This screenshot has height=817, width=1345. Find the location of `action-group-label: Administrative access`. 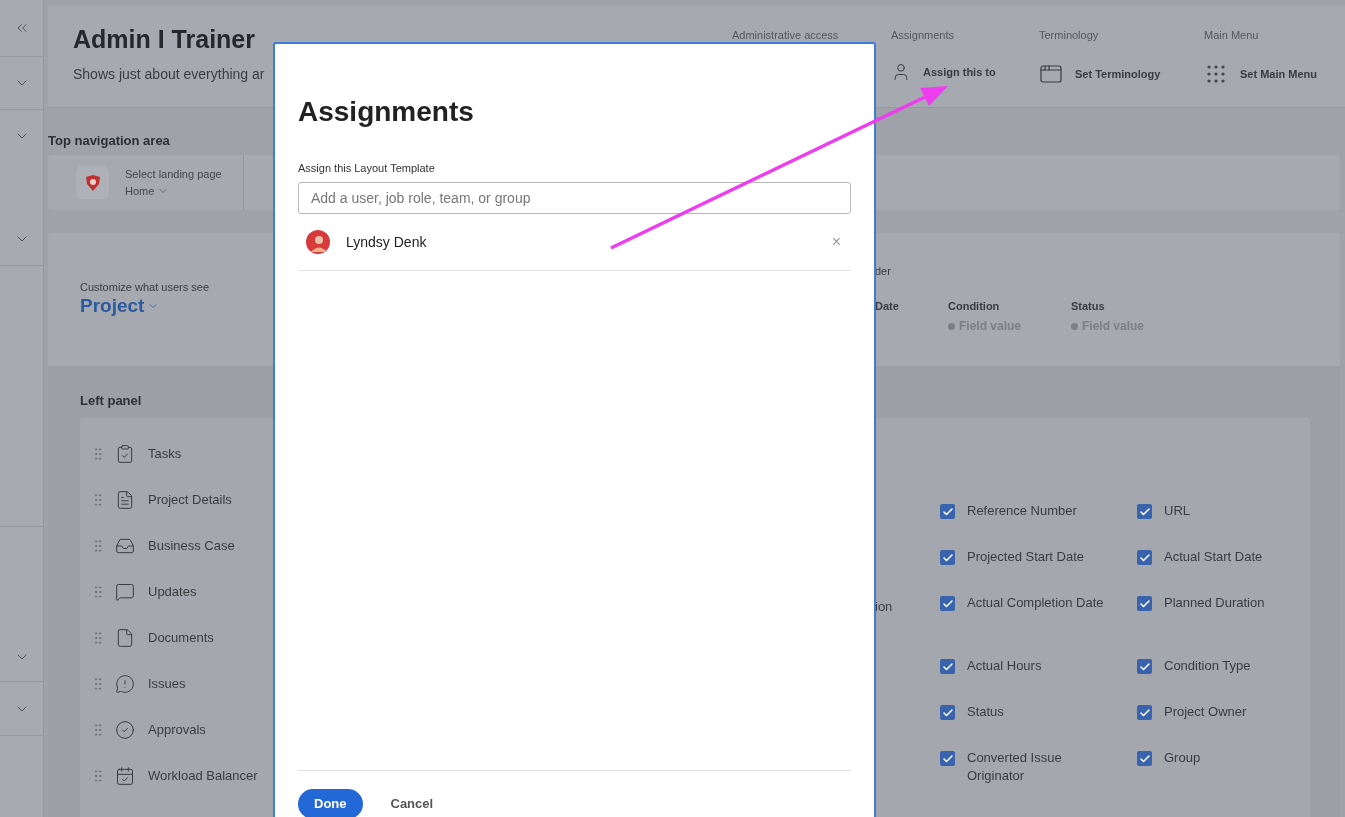

action-group-label: Administrative access is located at coordinates (786, 35).